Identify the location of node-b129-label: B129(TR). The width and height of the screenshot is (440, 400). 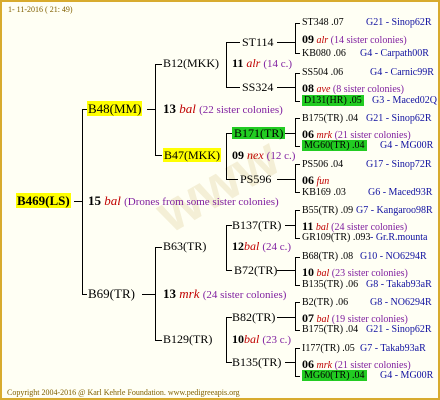
(187, 339).